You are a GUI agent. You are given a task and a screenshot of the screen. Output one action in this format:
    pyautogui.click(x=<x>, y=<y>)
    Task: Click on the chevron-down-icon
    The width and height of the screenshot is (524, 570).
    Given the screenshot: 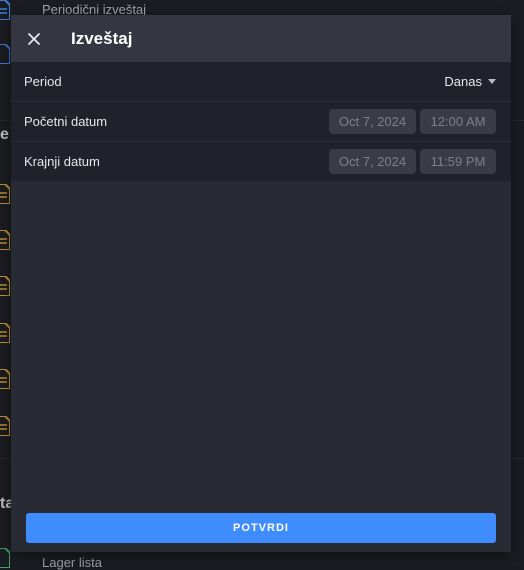 What is the action you would take?
    pyautogui.click(x=492, y=81)
    